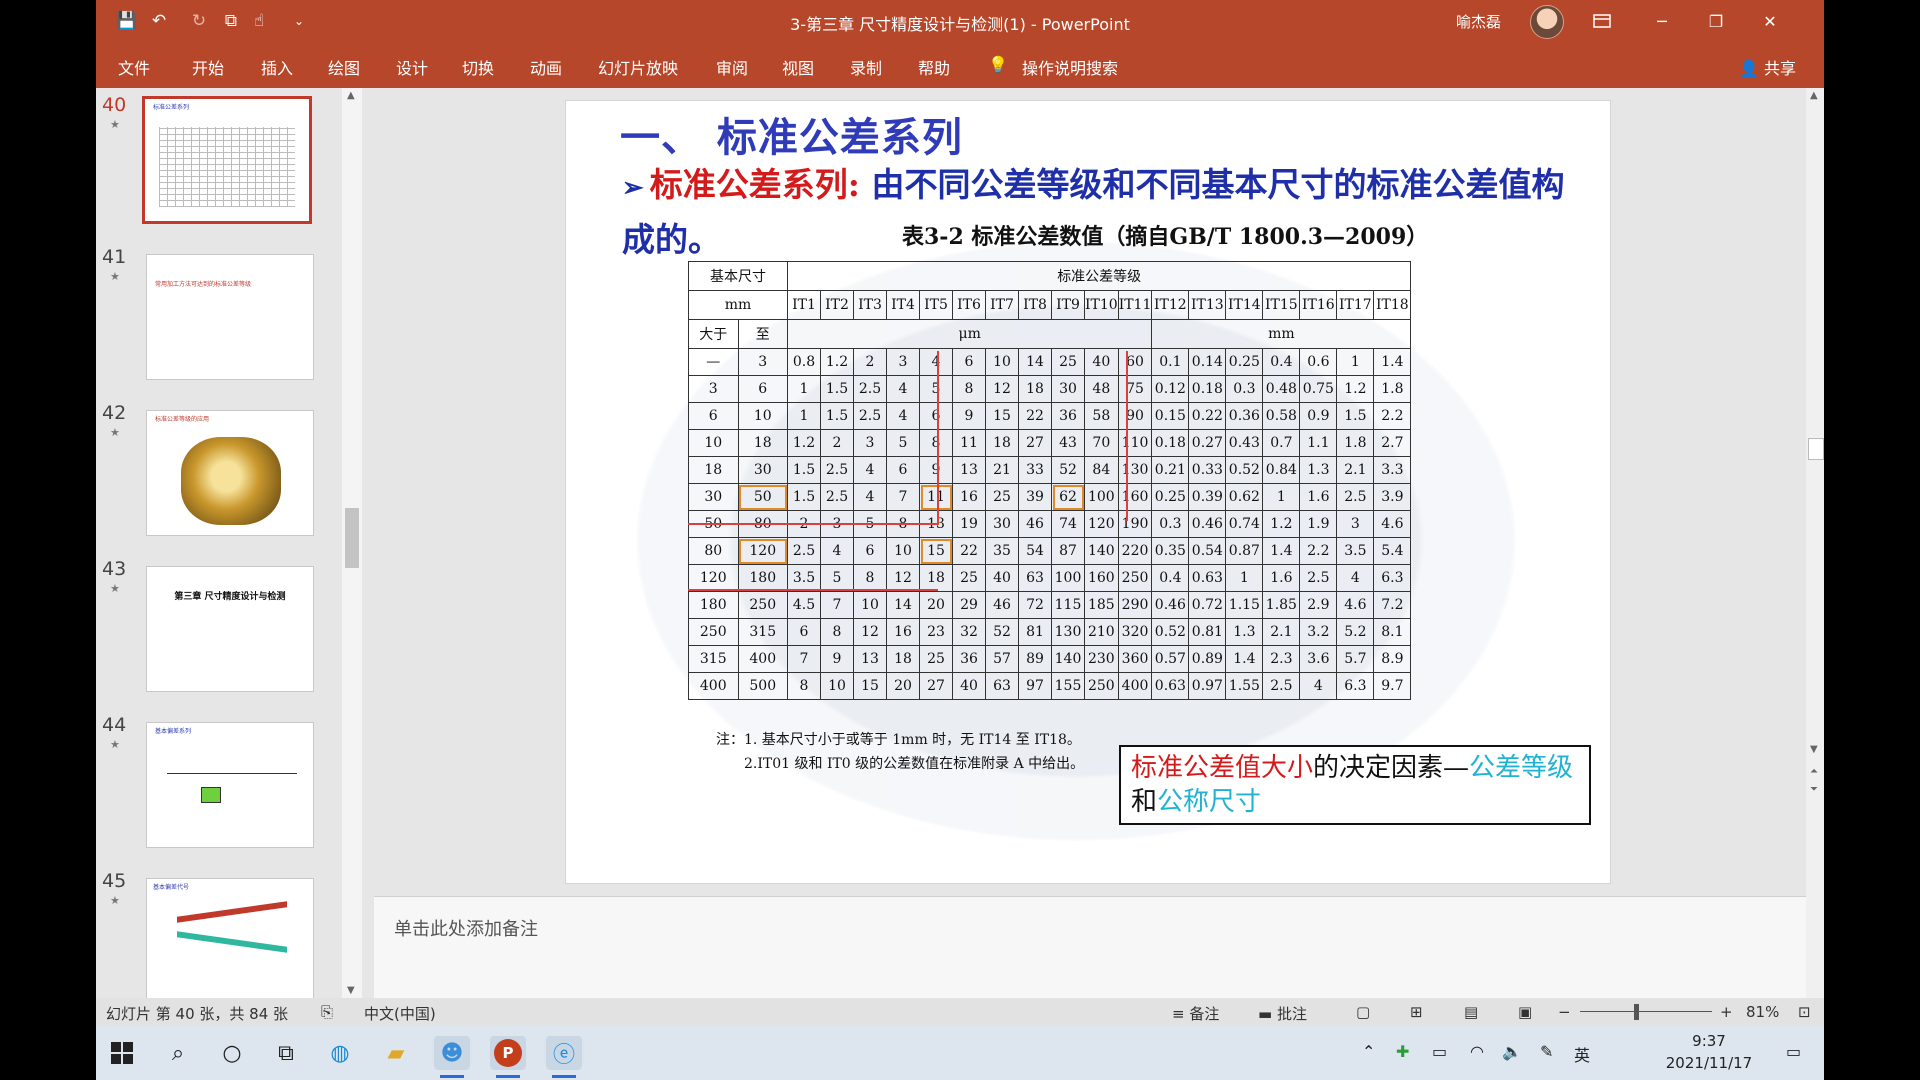 This screenshot has height=1080, width=1920. I want to click on live-app-icon: ☻, so click(452, 1057).